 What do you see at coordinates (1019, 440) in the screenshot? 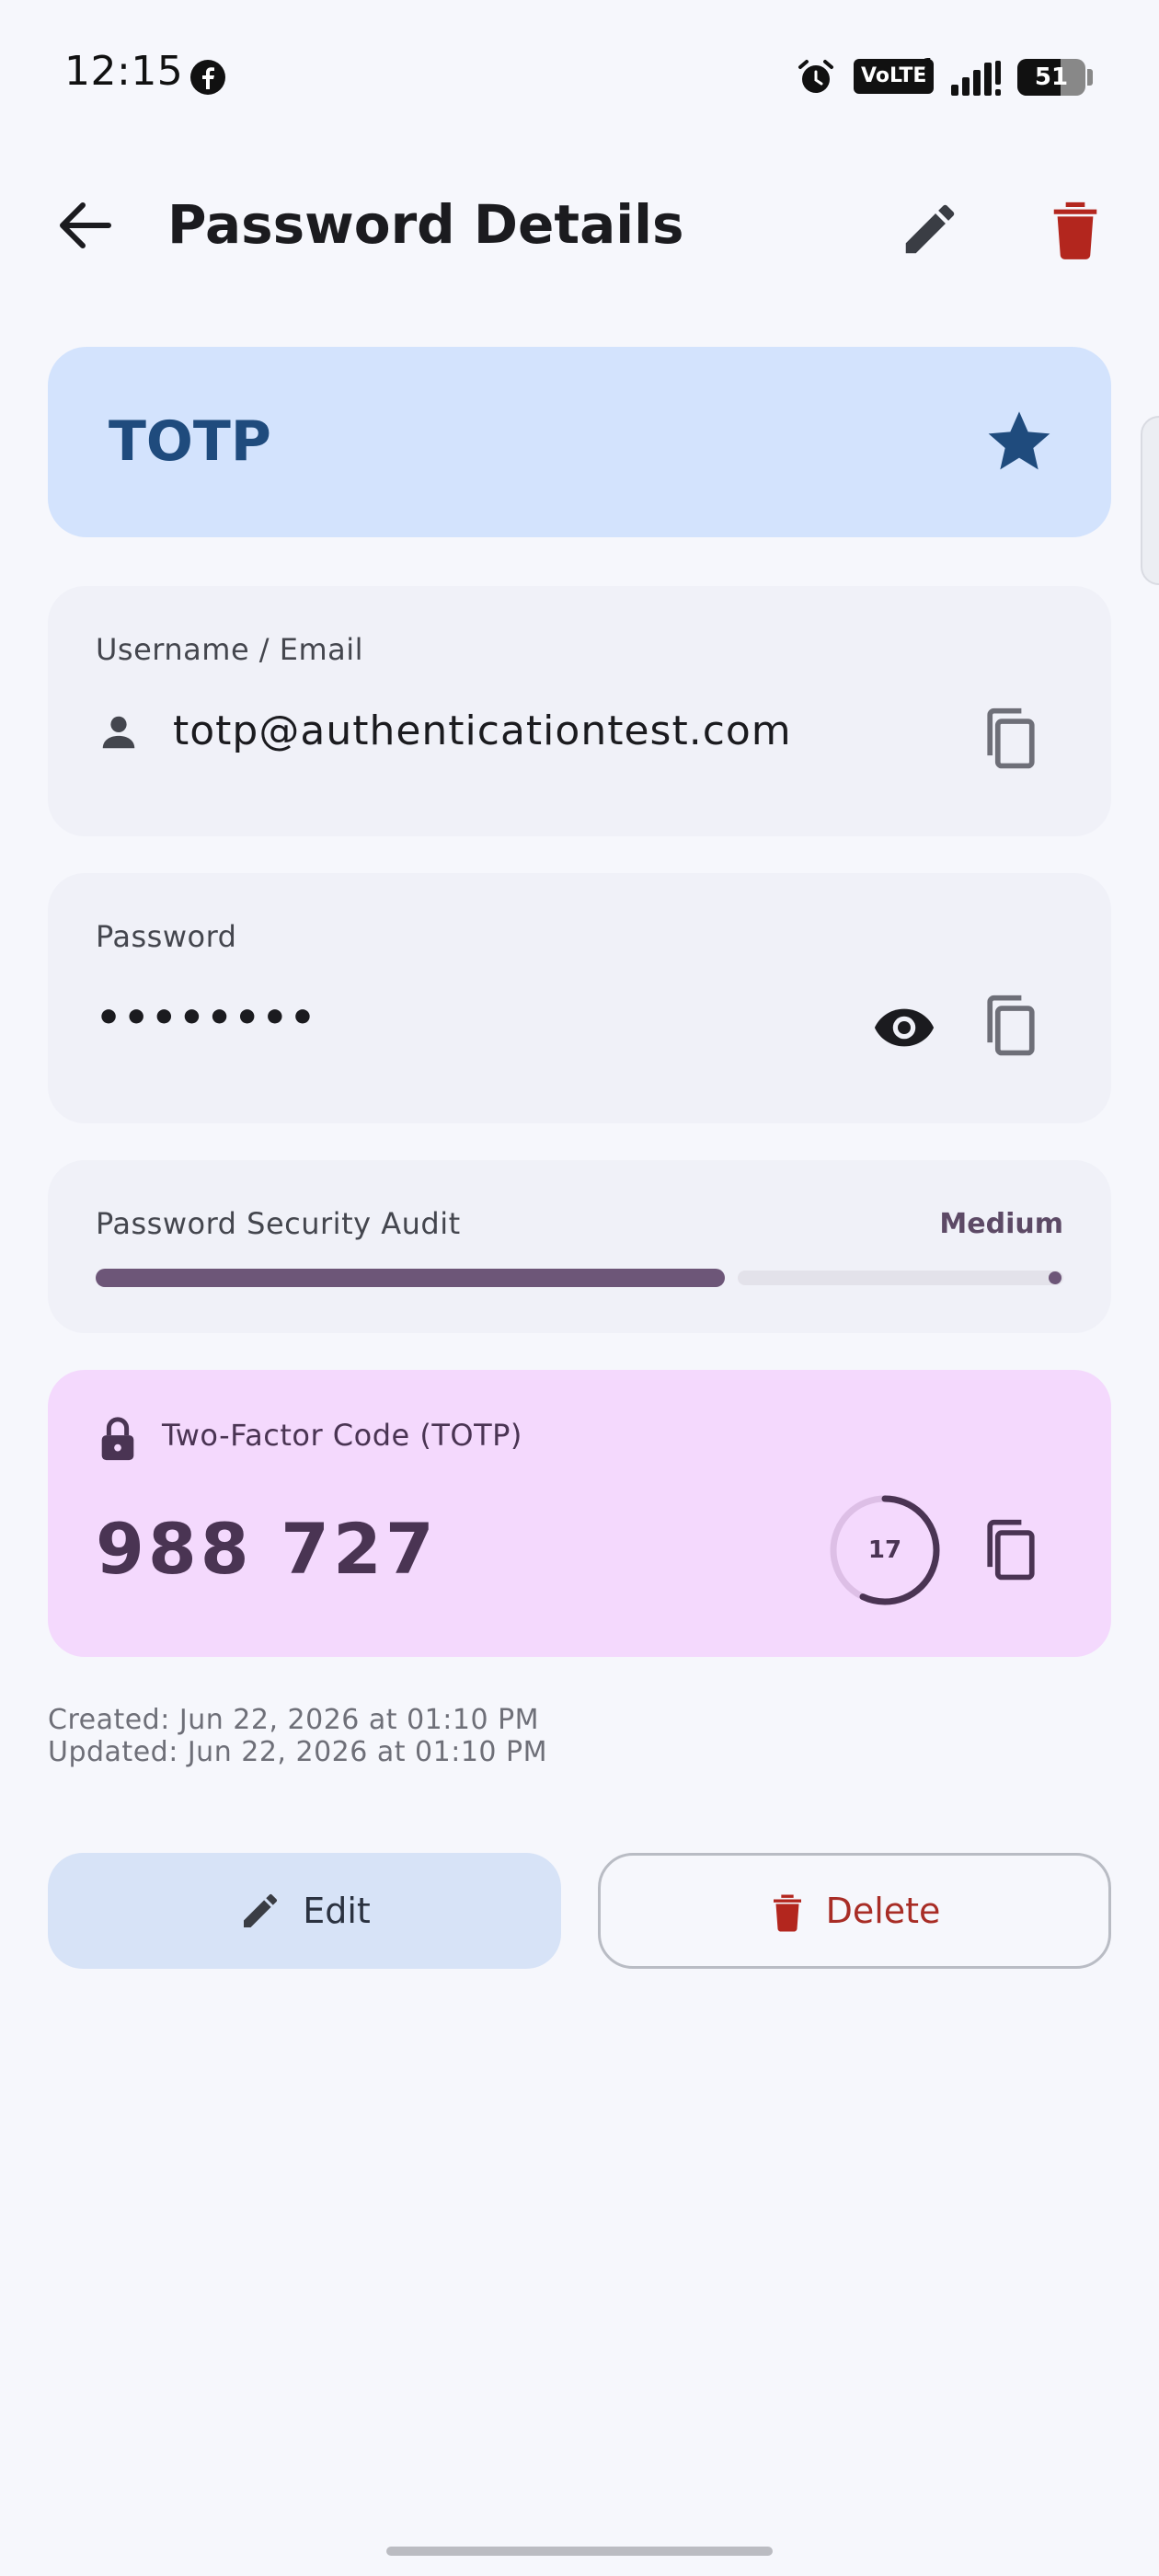
I see `star-icon` at bounding box center [1019, 440].